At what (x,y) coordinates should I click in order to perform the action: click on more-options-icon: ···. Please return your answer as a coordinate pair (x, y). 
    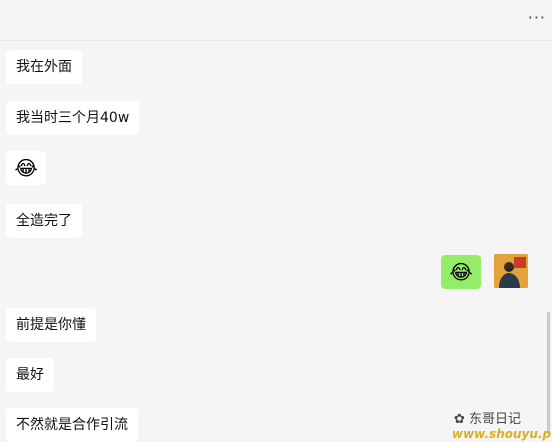
    Looking at the image, I should click on (537, 17).